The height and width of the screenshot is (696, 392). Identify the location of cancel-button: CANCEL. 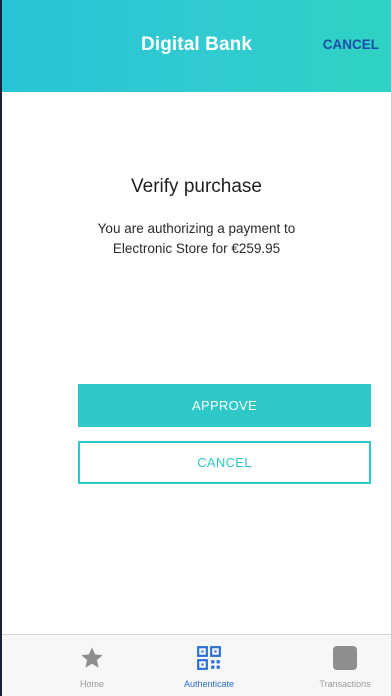
(224, 462).